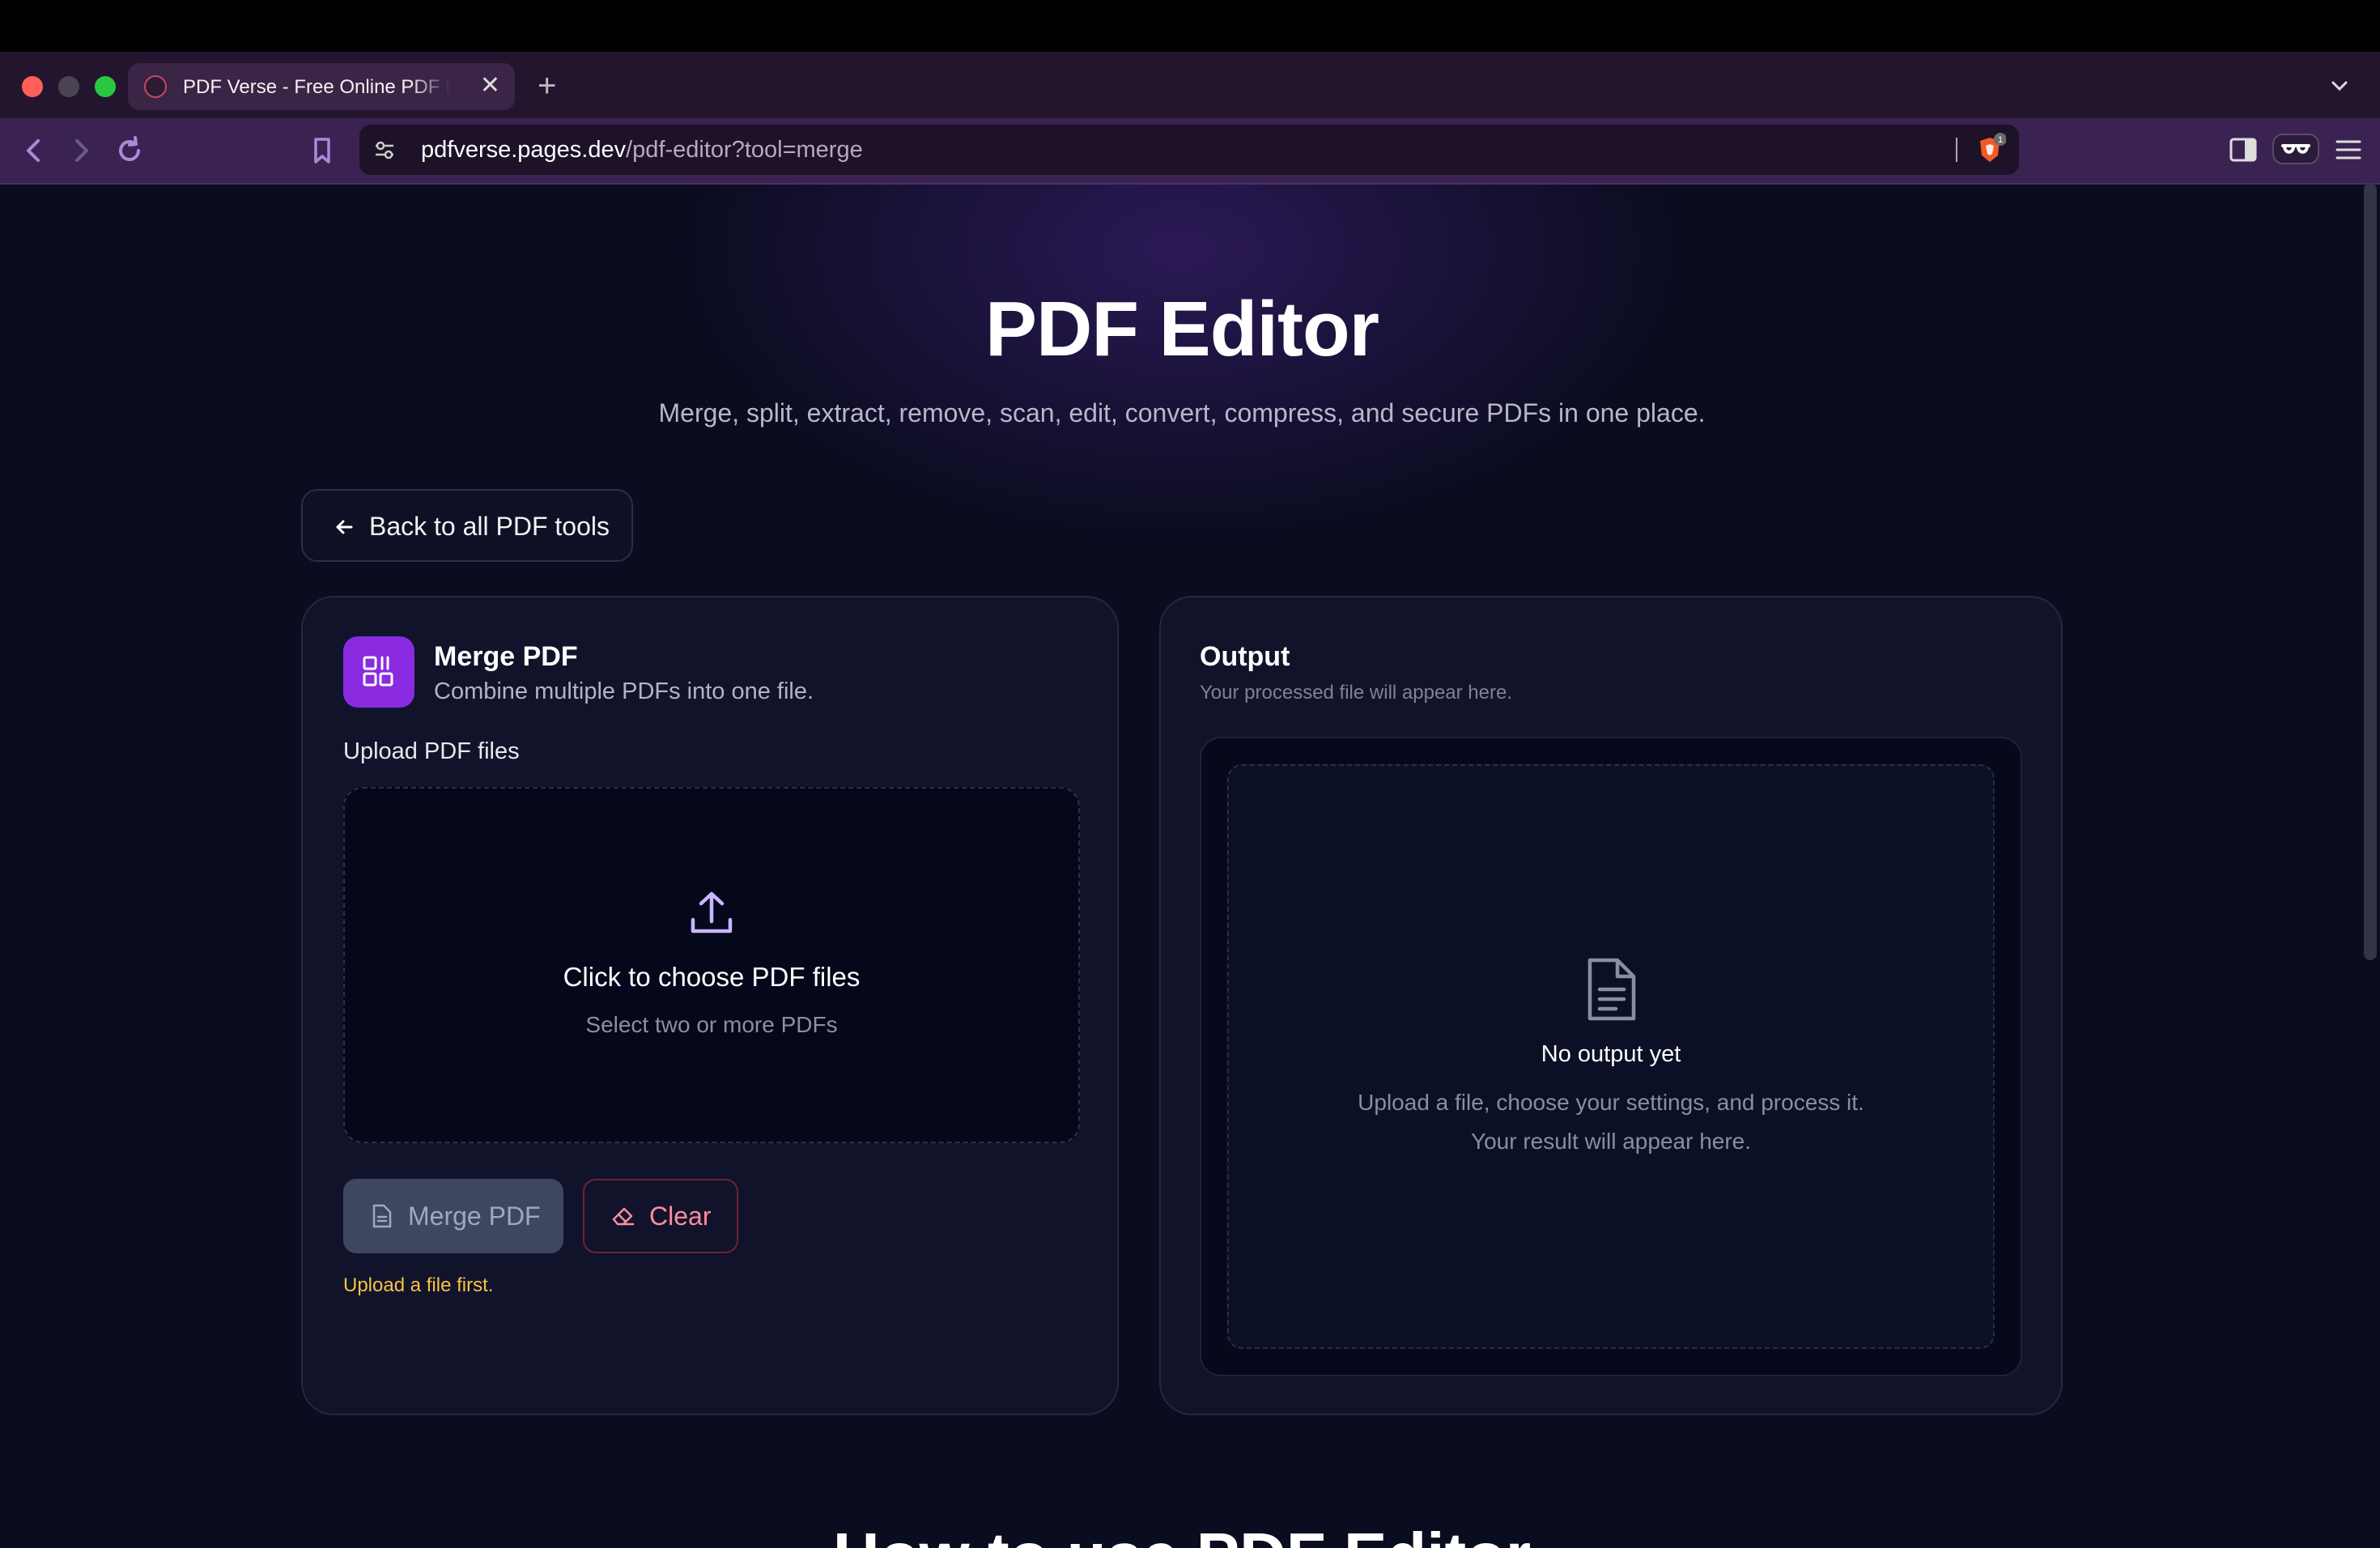 The width and height of the screenshot is (2380, 1548). I want to click on forward-arrow-icon, so click(81, 150).